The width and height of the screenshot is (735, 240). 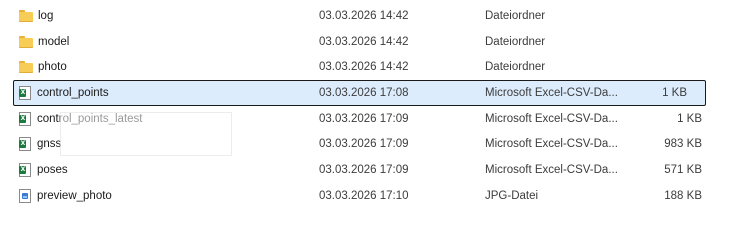 What do you see at coordinates (146, 134) in the screenshot?
I see `drag-preview-ghost` at bounding box center [146, 134].